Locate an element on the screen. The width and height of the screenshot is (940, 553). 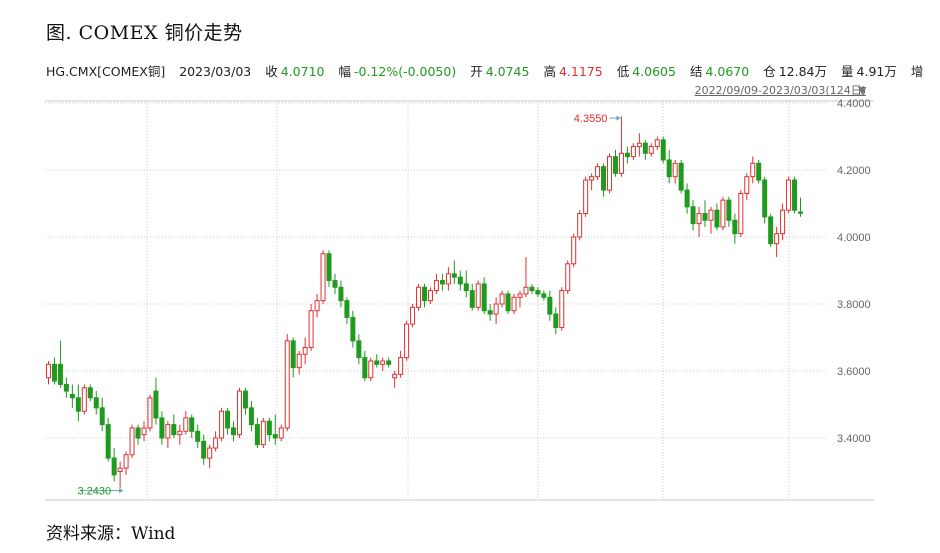
y-tick-label: 3.6000 is located at coordinates (854, 372).